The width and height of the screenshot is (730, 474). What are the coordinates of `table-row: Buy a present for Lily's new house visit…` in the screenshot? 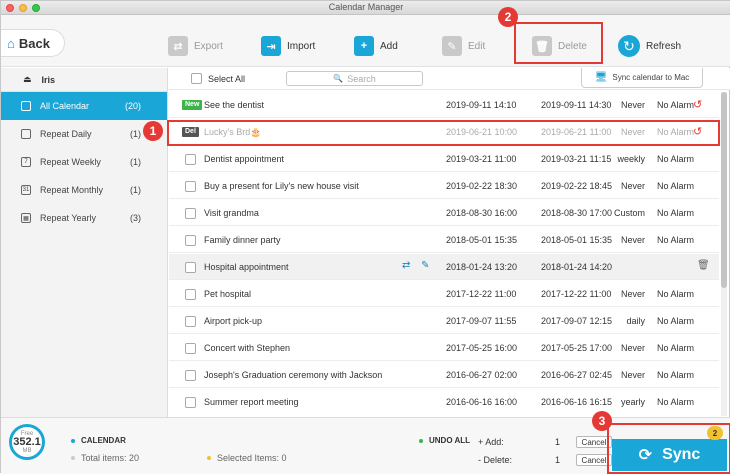 It's located at (444, 186).